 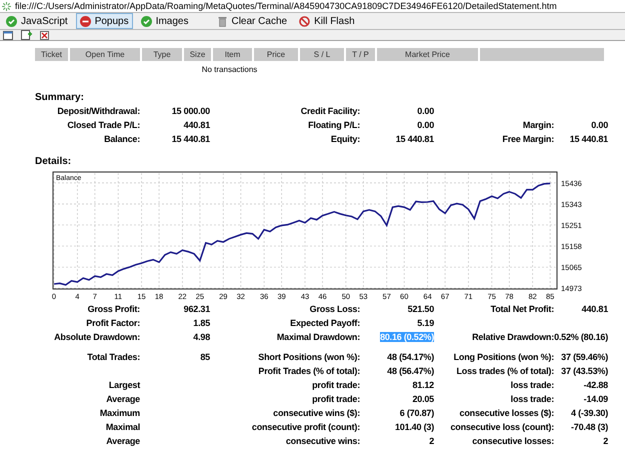 What do you see at coordinates (309, 371) in the screenshot?
I see `stat-label: Profit Trades (% of total):` at bounding box center [309, 371].